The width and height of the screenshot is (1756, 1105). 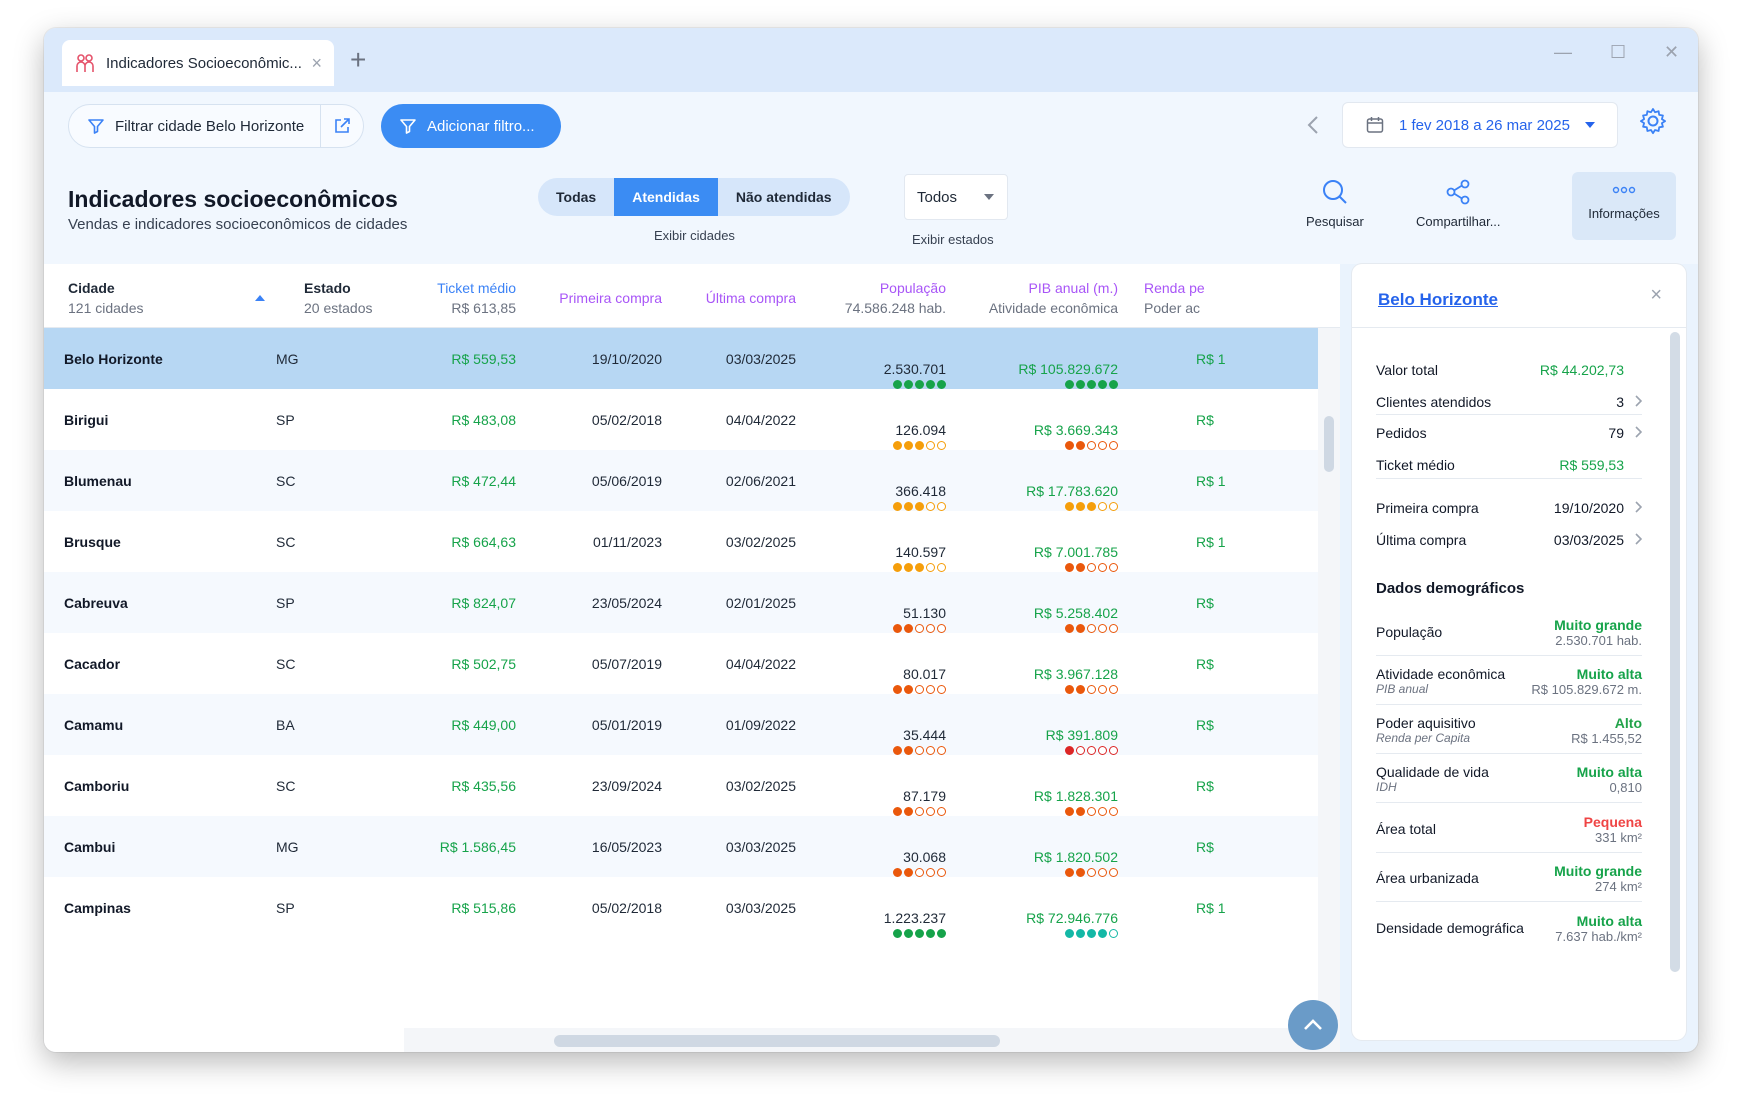 I want to click on demographic-labels: Qualidade de vida IDH, so click(x=1432, y=779).